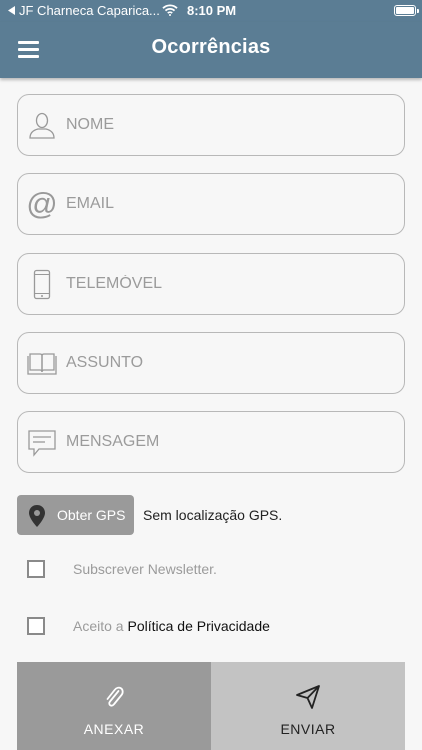 The image size is (422, 750). I want to click on email-field: @, so click(211, 204).